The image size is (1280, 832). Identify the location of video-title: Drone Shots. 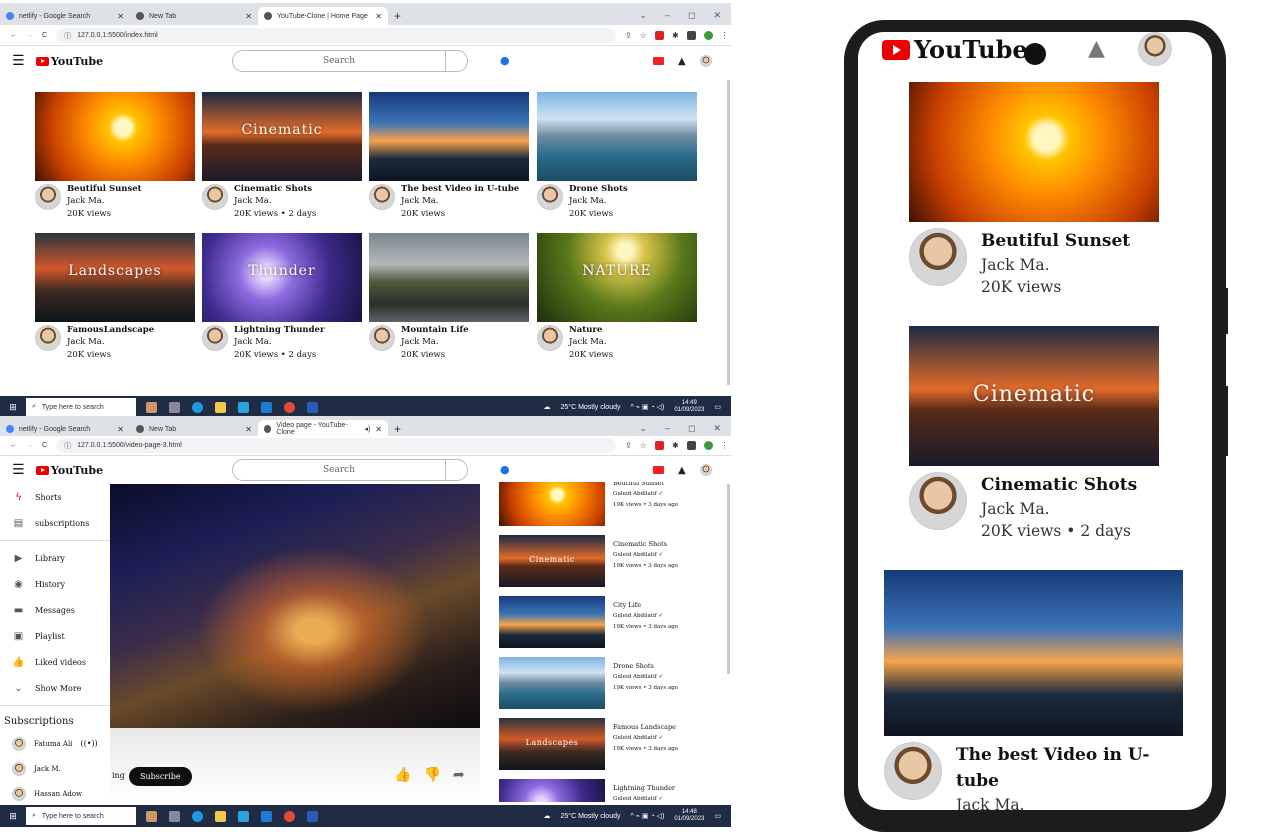
(598, 189).